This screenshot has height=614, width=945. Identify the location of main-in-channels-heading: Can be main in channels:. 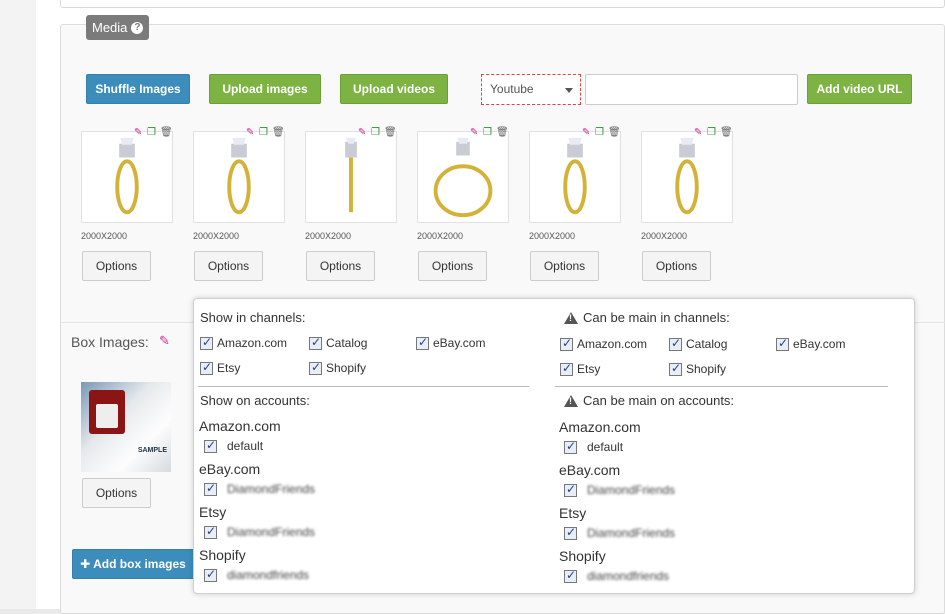
(647, 317).